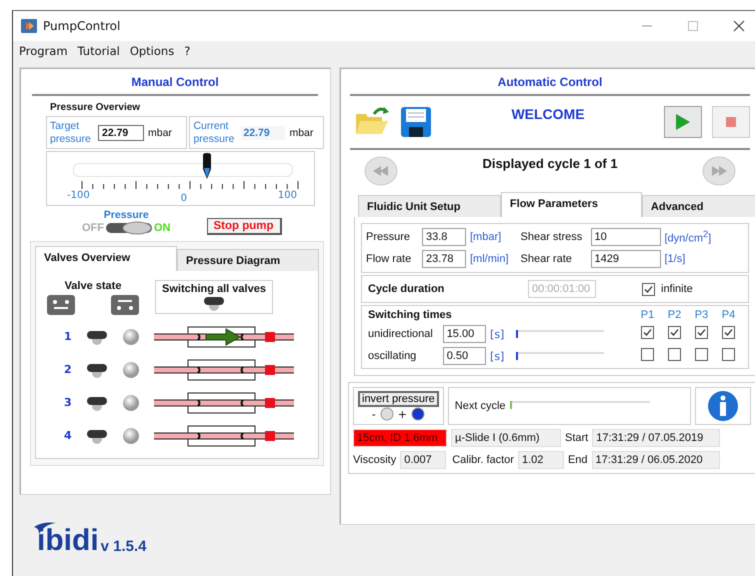 The width and height of the screenshot is (755, 576). Describe the element at coordinates (93, 286) in the screenshot. I see `section-heading: Valve state` at that location.